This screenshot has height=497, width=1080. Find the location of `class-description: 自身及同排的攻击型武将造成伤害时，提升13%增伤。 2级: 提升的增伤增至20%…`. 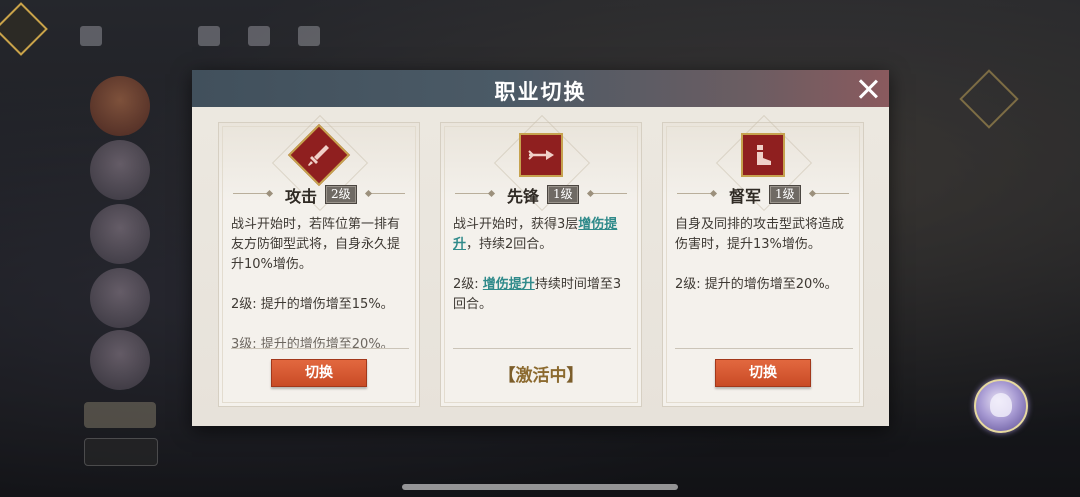

class-description: 自身及同排的攻击型武将造成伤害时，提升13%增伤。 2级: 提升的增伤增至20%… is located at coordinates (764, 288).